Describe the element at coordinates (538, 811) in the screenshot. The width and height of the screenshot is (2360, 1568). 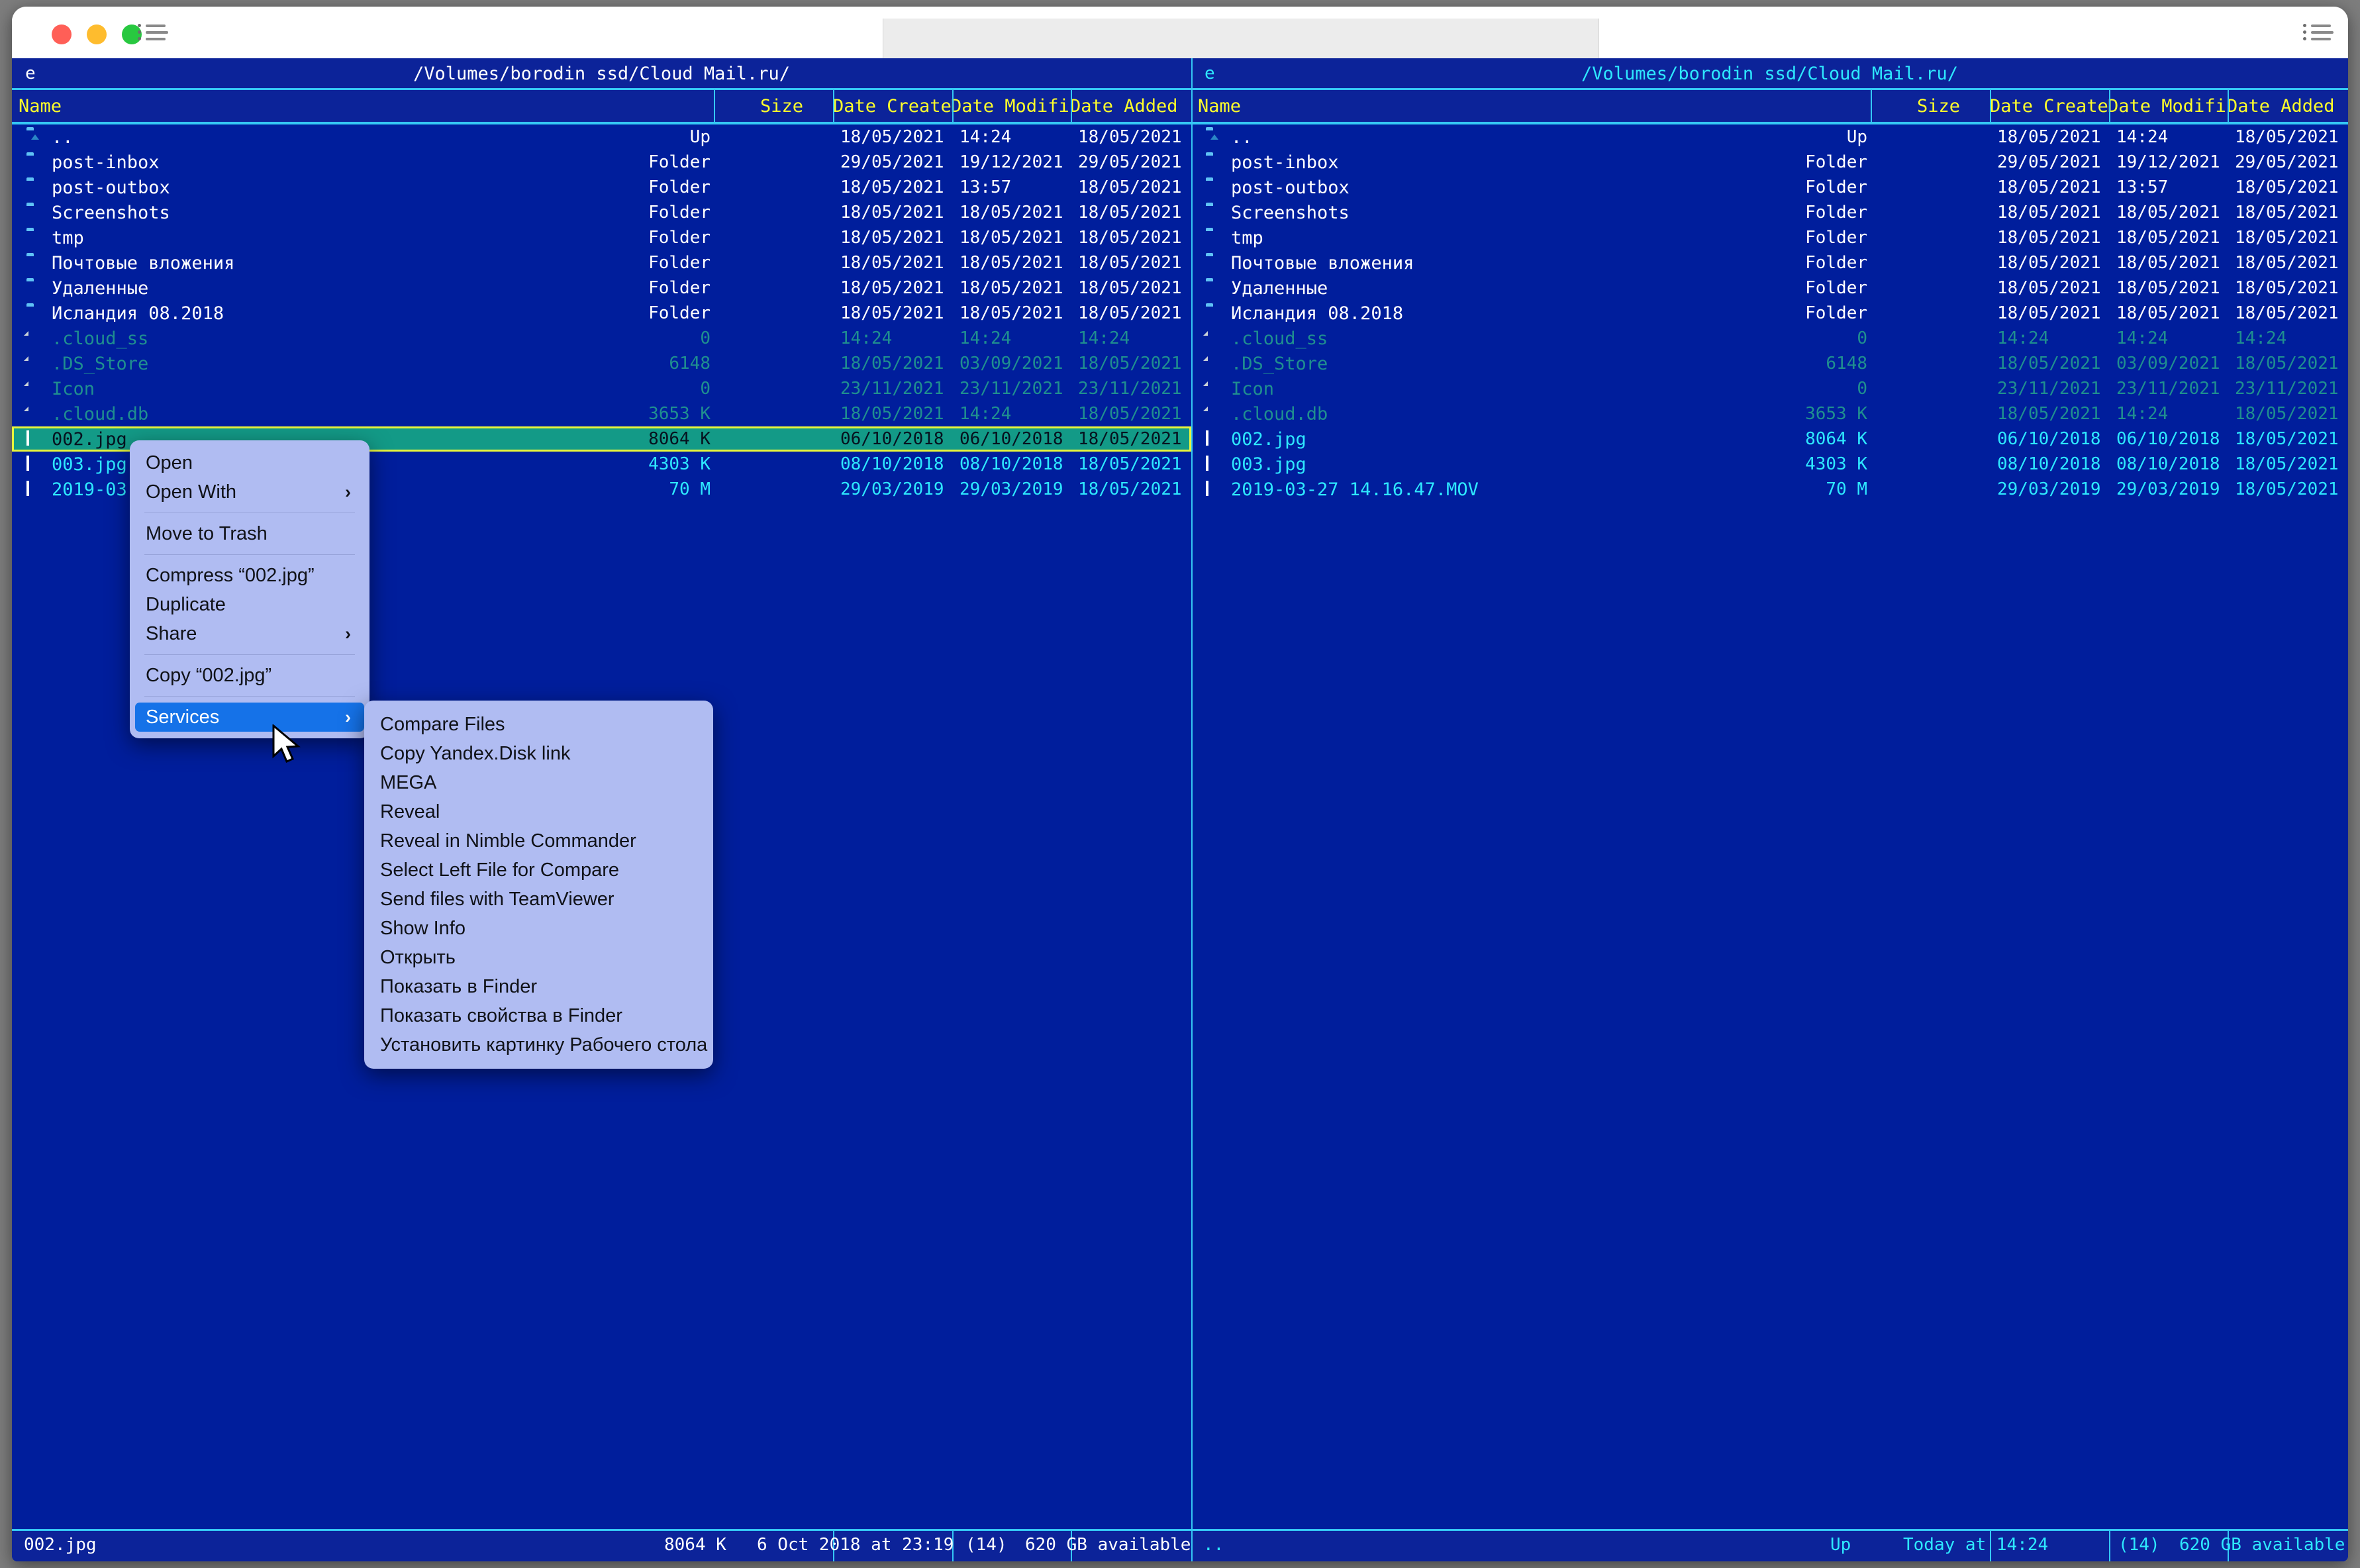
I see `submenu-item: Reveal` at that location.